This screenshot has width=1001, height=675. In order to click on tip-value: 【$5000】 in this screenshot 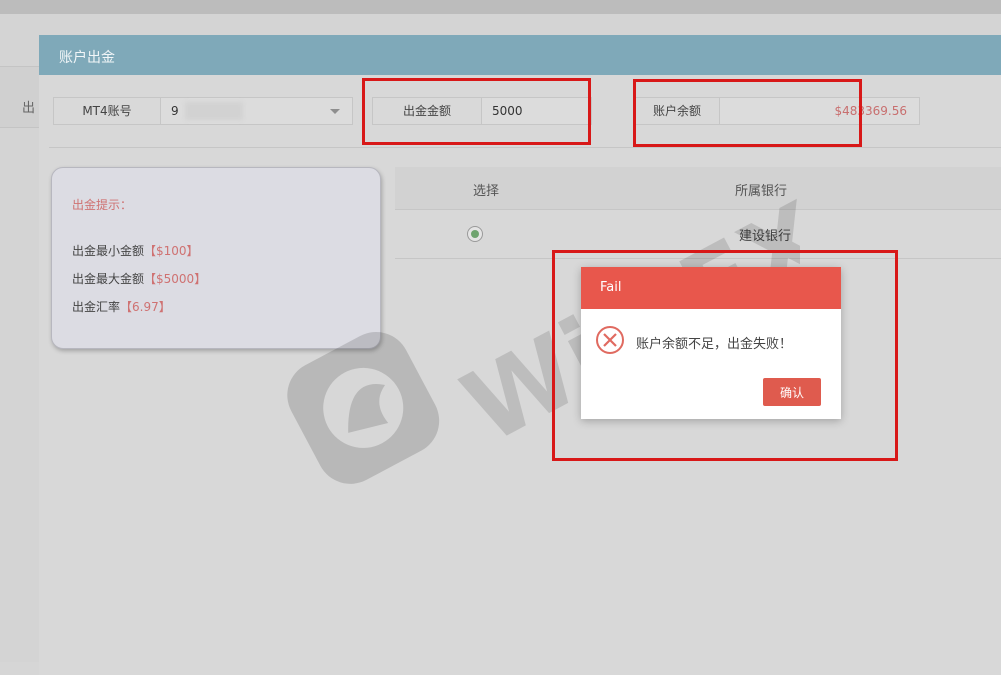, I will do `click(175, 279)`.